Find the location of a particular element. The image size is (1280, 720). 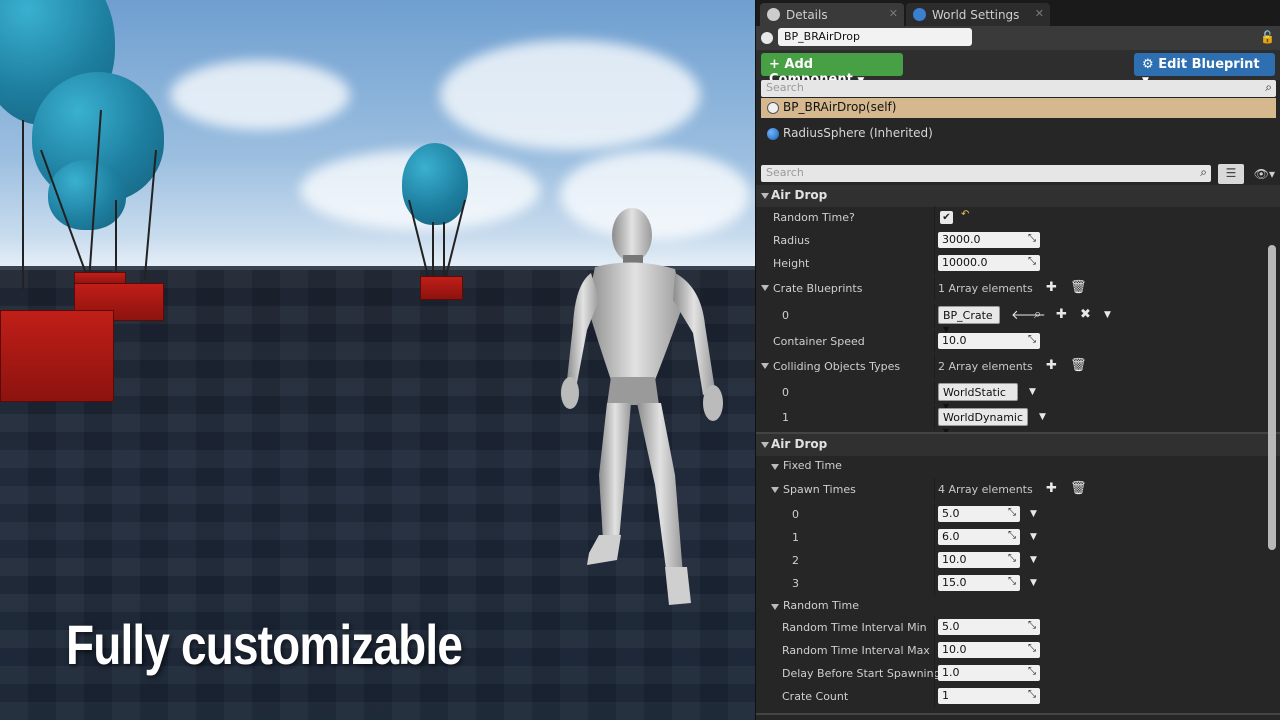

array-count: 1 Array elements is located at coordinates (985, 288).